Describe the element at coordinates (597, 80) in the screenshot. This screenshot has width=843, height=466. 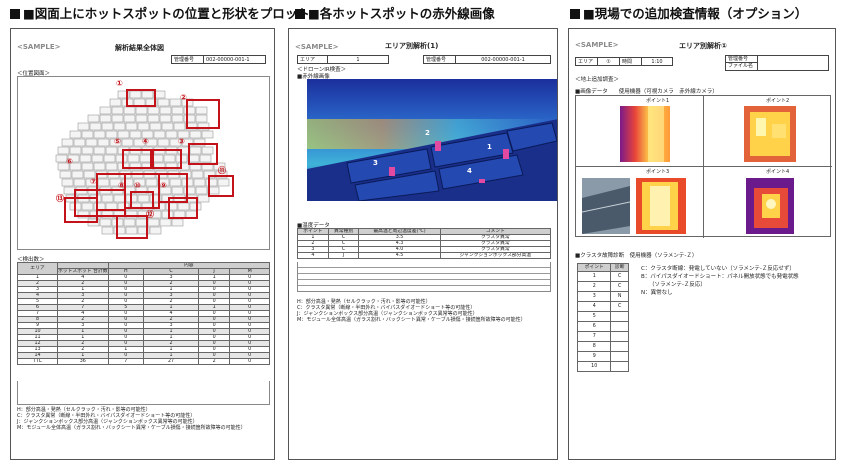
I see `ground-label: ＜地上追加調査＞` at that location.